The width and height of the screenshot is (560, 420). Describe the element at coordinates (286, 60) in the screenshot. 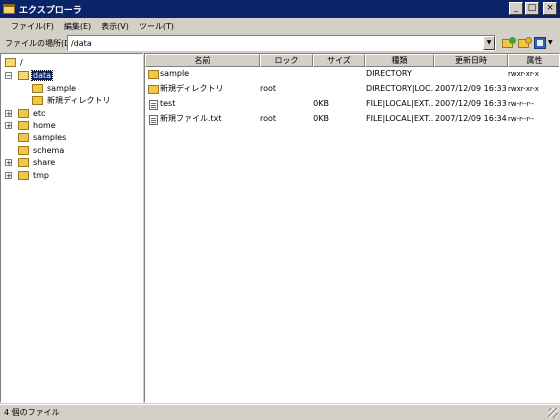

I see `column-header-lock: ロック` at that location.